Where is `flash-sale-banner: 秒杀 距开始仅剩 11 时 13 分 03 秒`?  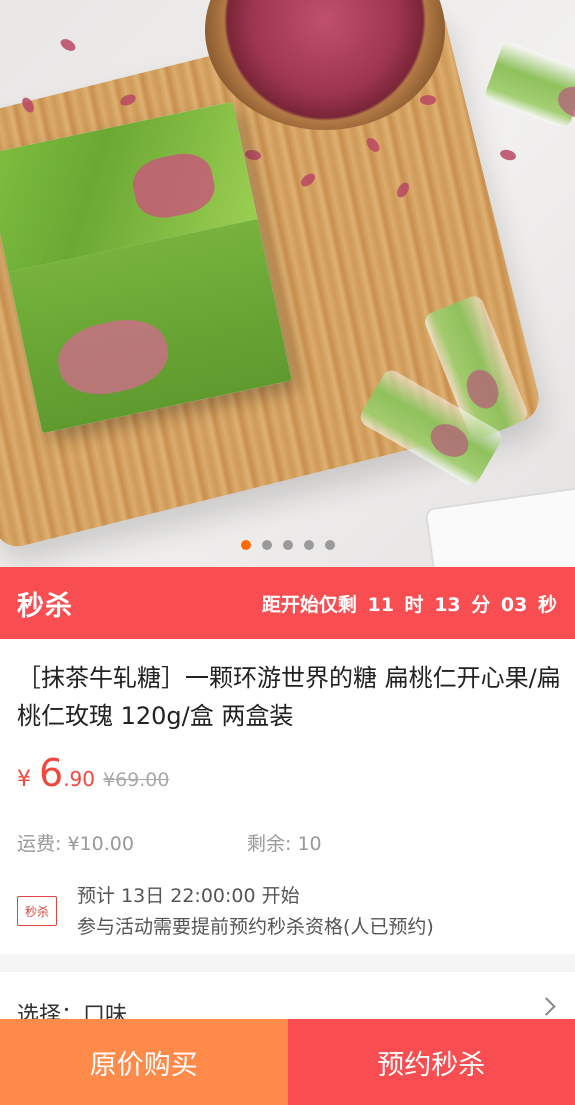 flash-sale-banner: 秒杀 距开始仅剩 11 时 13 分 03 秒 is located at coordinates (287, 603).